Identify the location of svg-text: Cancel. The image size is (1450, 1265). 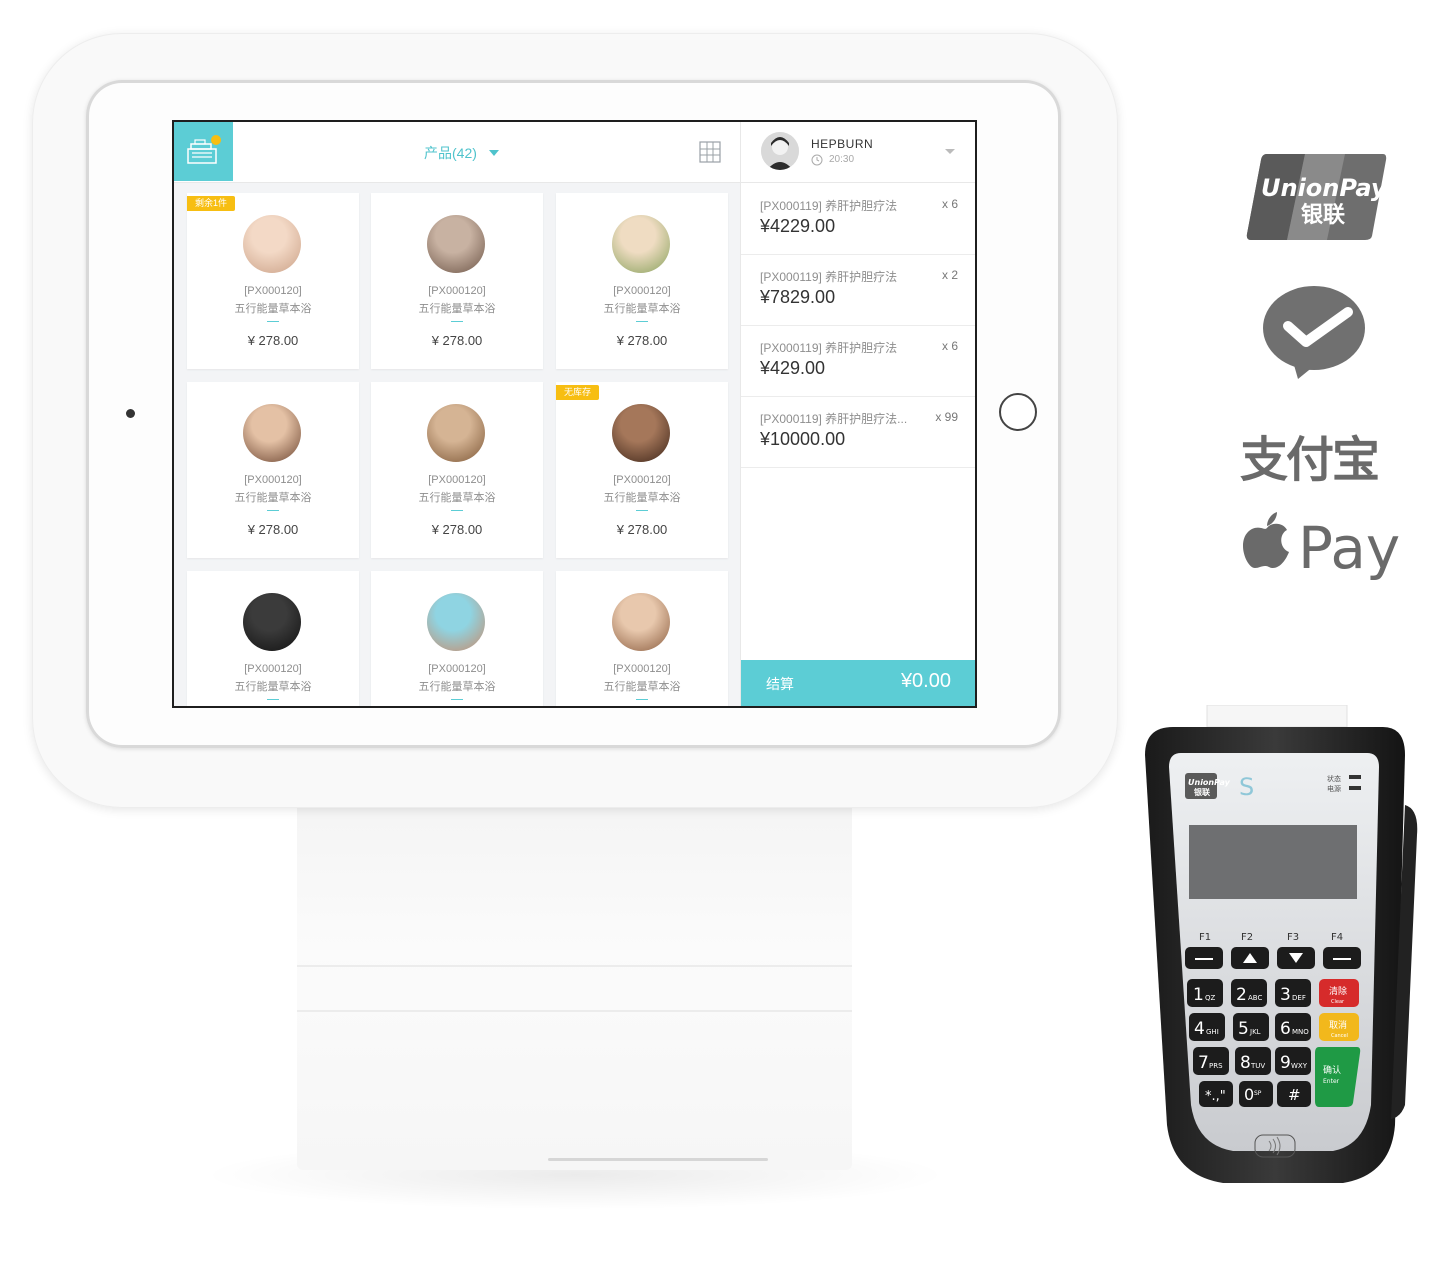
(1339, 1036).